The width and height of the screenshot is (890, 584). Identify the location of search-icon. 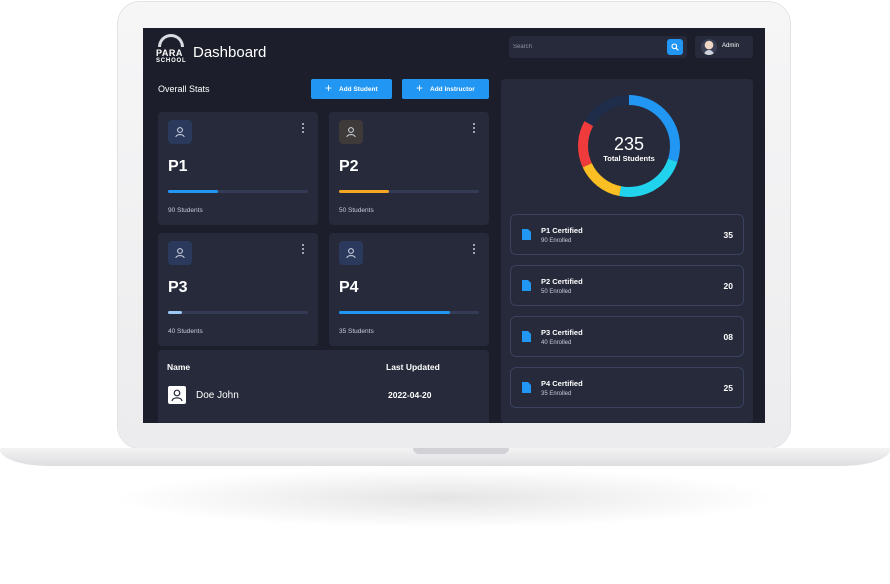
(675, 47).